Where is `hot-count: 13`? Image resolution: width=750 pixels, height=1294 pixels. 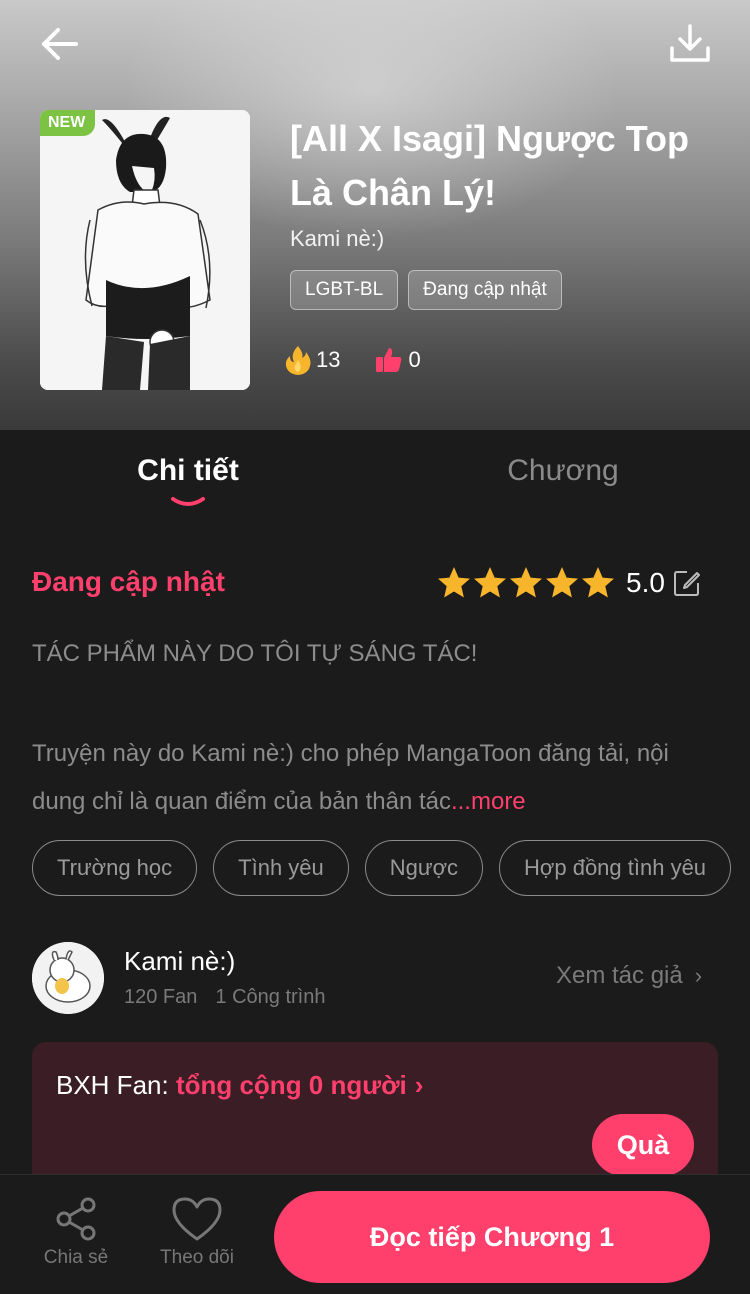
hot-count: 13 is located at coordinates (328, 359).